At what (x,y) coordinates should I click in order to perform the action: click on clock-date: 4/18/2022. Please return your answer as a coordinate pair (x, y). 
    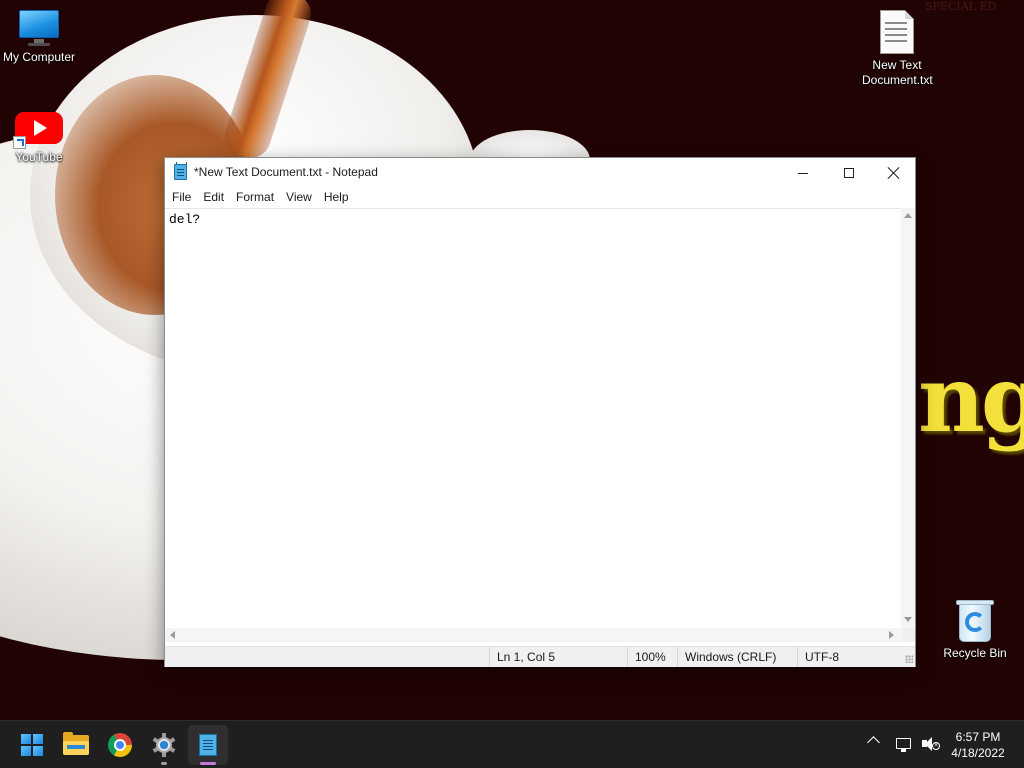
    Looking at the image, I should click on (978, 753).